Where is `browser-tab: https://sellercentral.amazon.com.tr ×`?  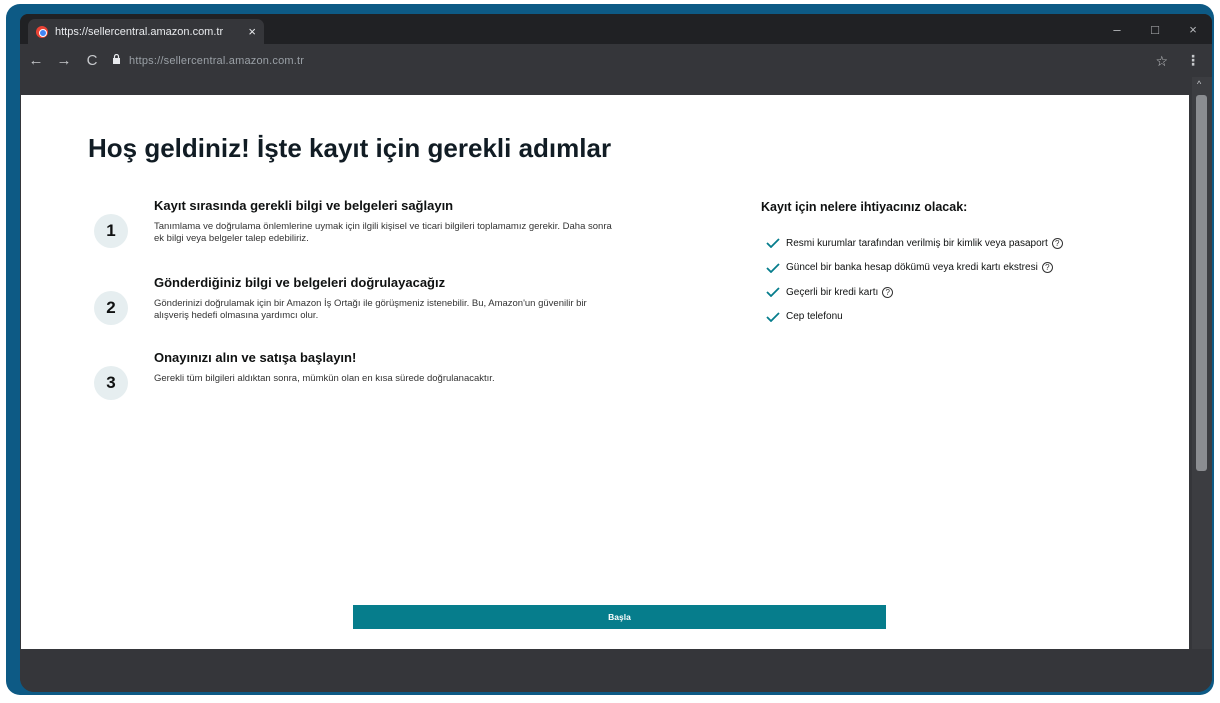 browser-tab: https://sellercentral.amazon.com.tr × is located at coordinates (146, 31).